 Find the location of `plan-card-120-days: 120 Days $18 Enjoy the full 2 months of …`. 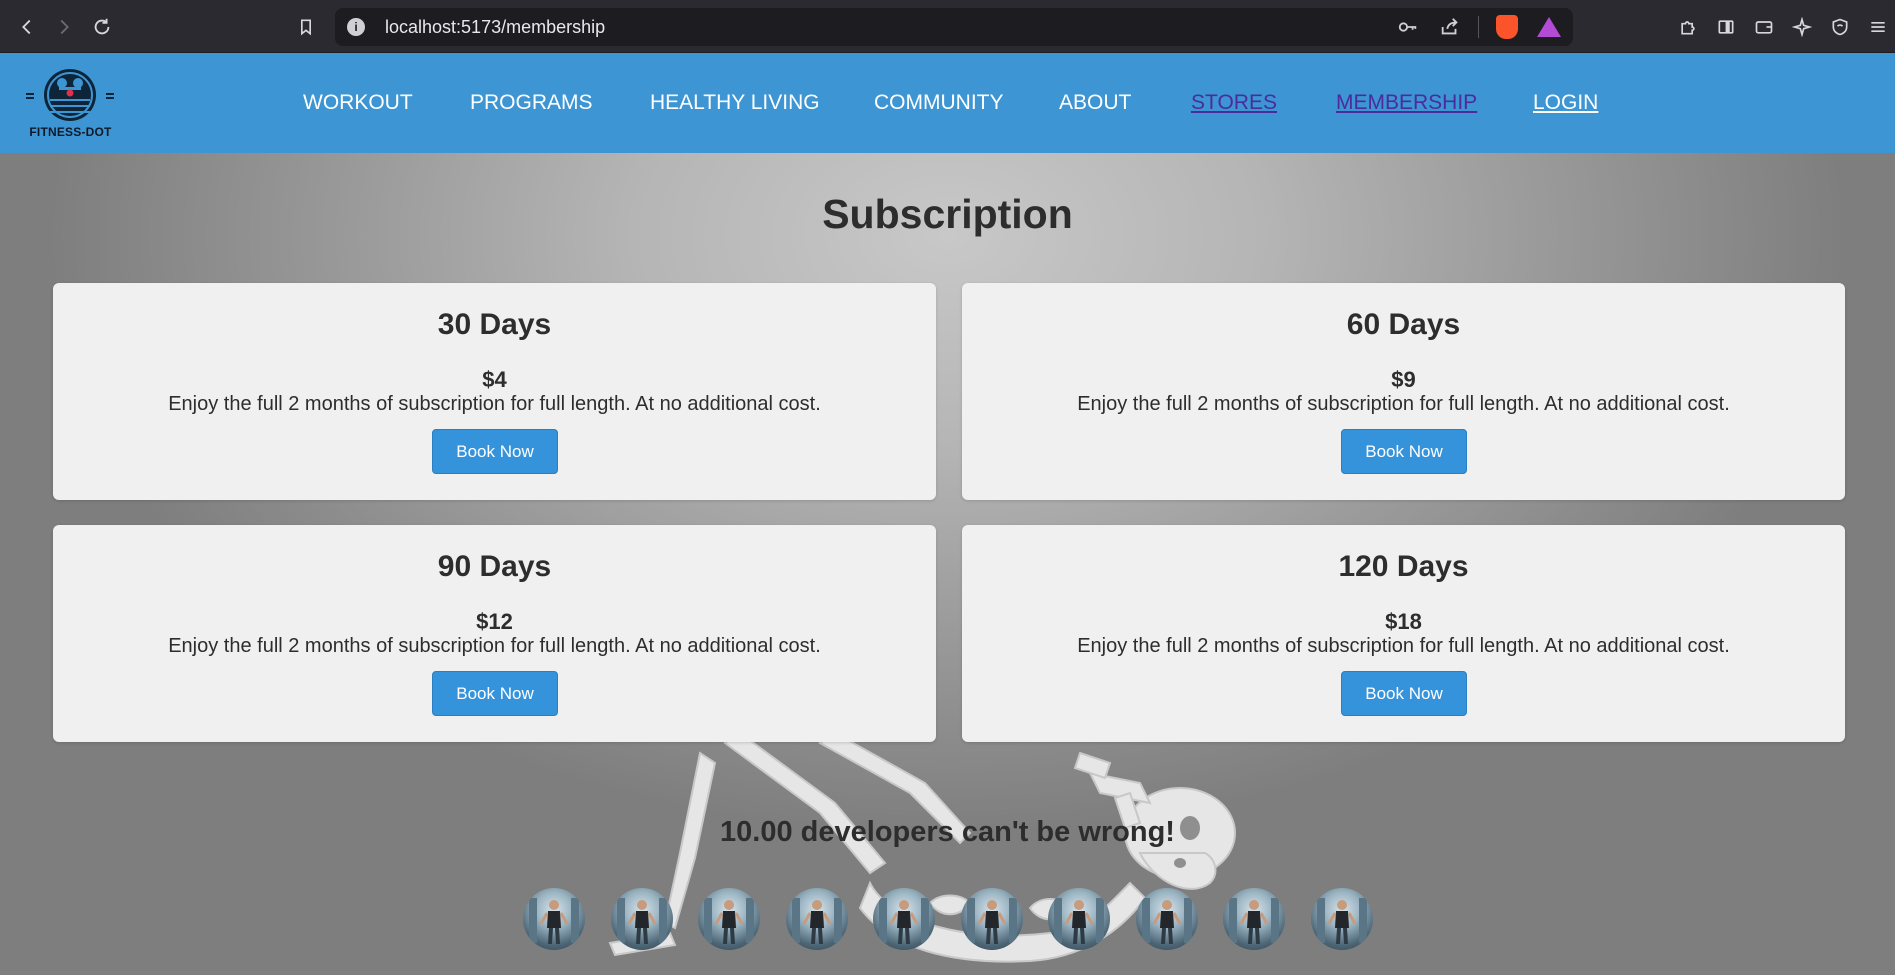

plan-card-120-days: 120 Days $18 Enjoy the full 2 months of … is located at coordinates (1403, 633).